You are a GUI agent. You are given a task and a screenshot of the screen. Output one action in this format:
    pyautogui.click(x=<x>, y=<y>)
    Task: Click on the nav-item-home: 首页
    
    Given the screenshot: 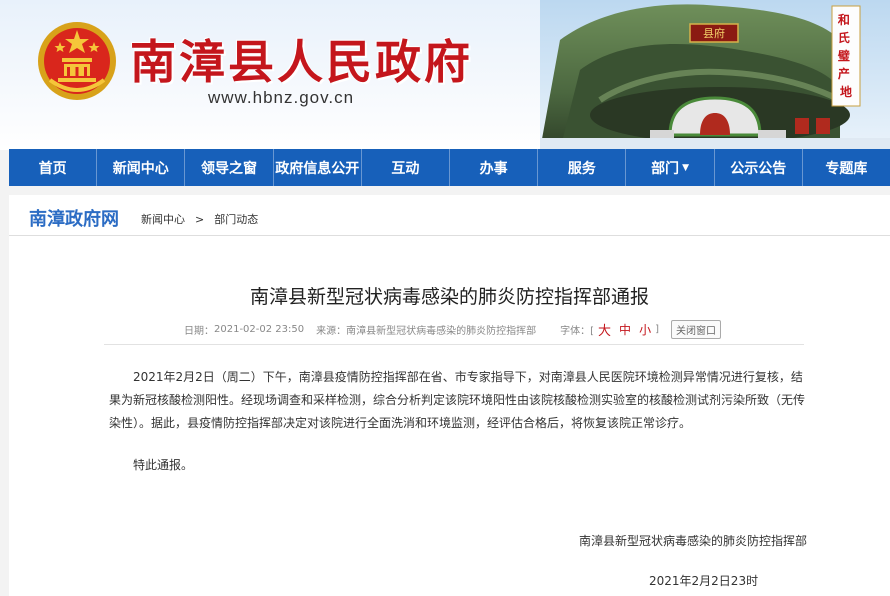 What is the action you would take?
    pyautogui.click(x=53, y=167)
    